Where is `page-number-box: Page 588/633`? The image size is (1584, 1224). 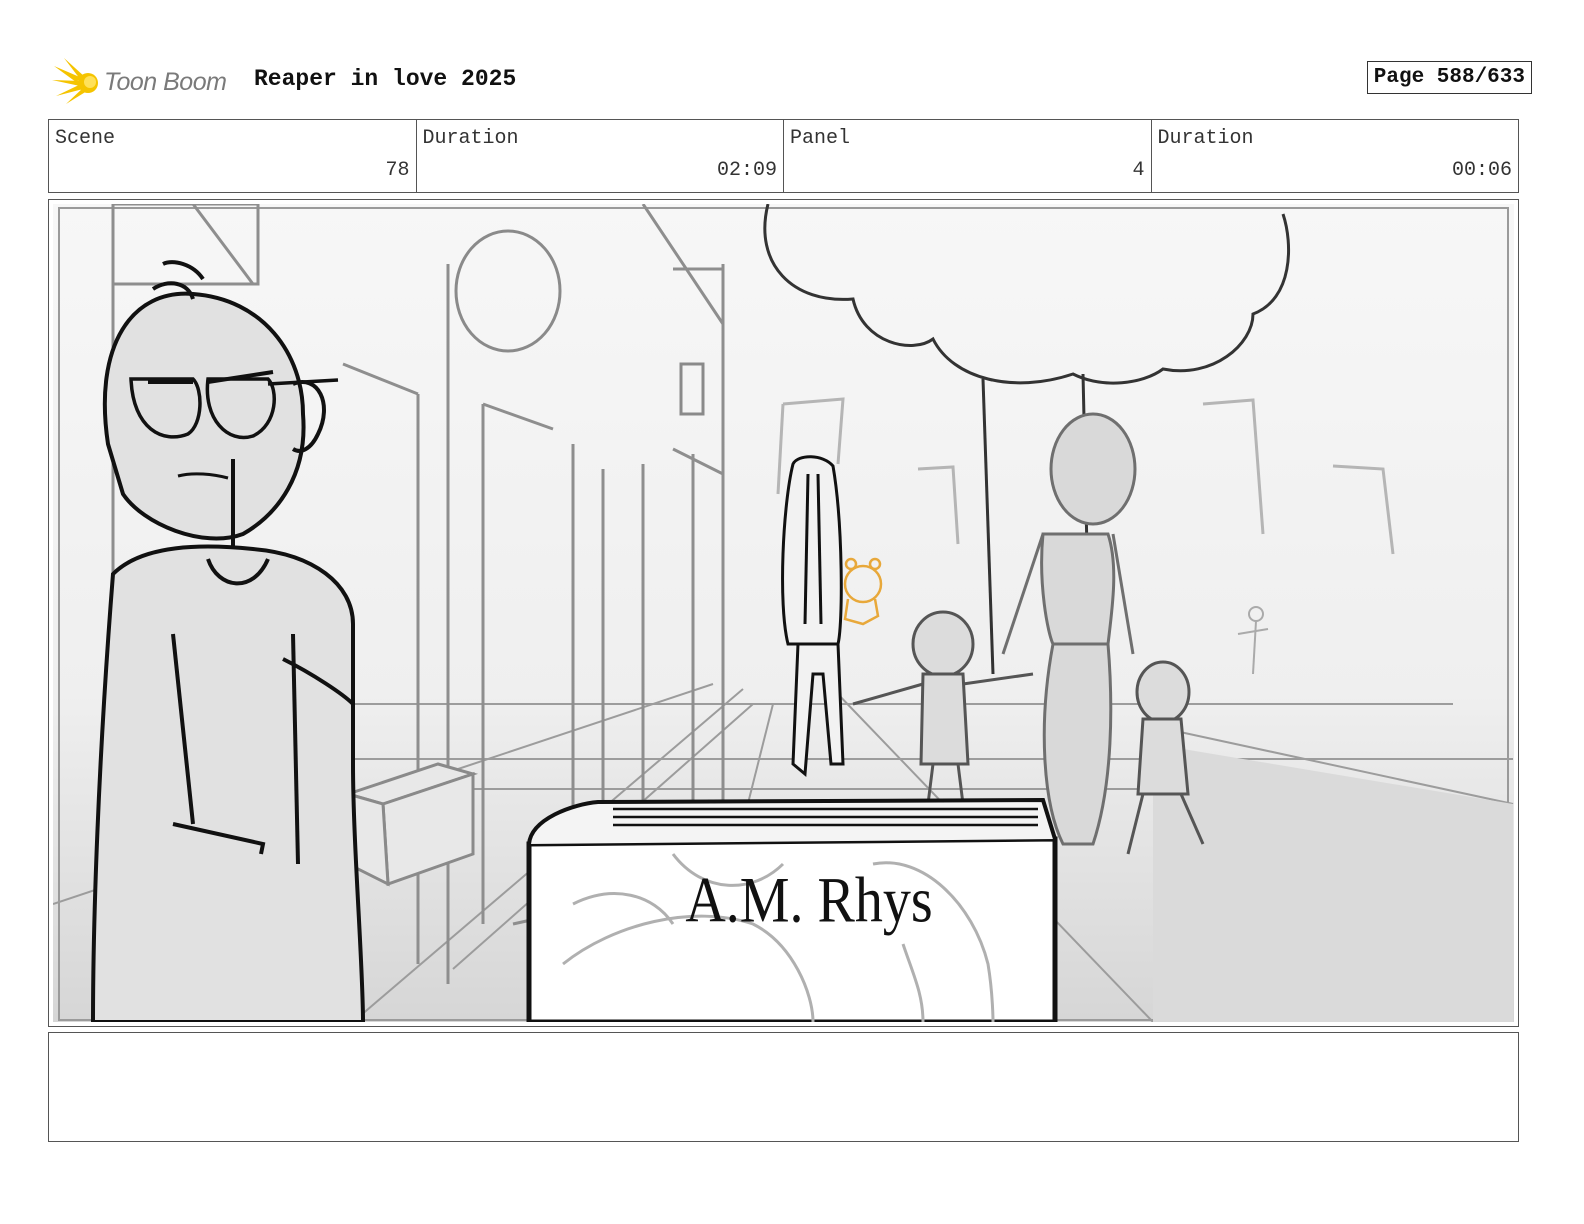
page-number-box: Page 588/633 is located at coordinates (1449, 77).